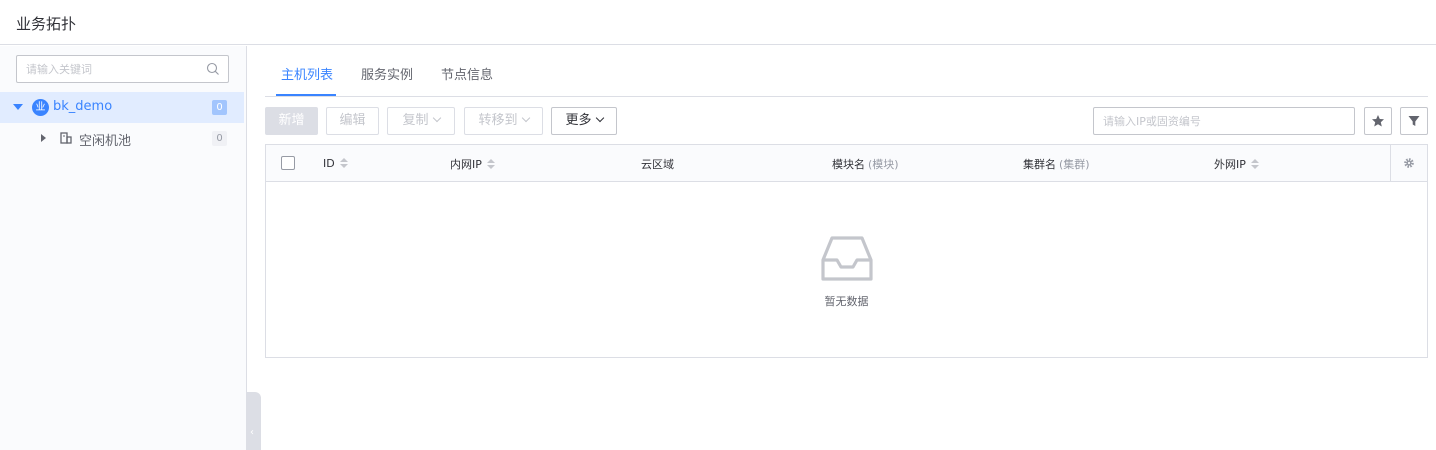  I want to click on keyword-search-input, so click(111, 69).